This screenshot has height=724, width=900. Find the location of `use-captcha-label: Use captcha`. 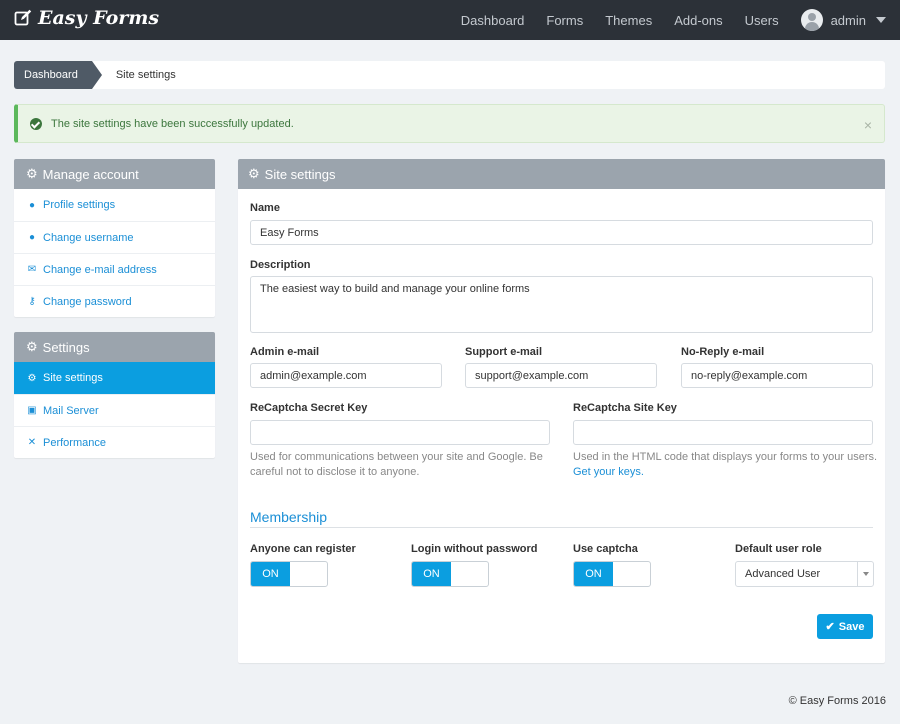

use-captcha-label: Use captcha is located at coordinates (605, 549).